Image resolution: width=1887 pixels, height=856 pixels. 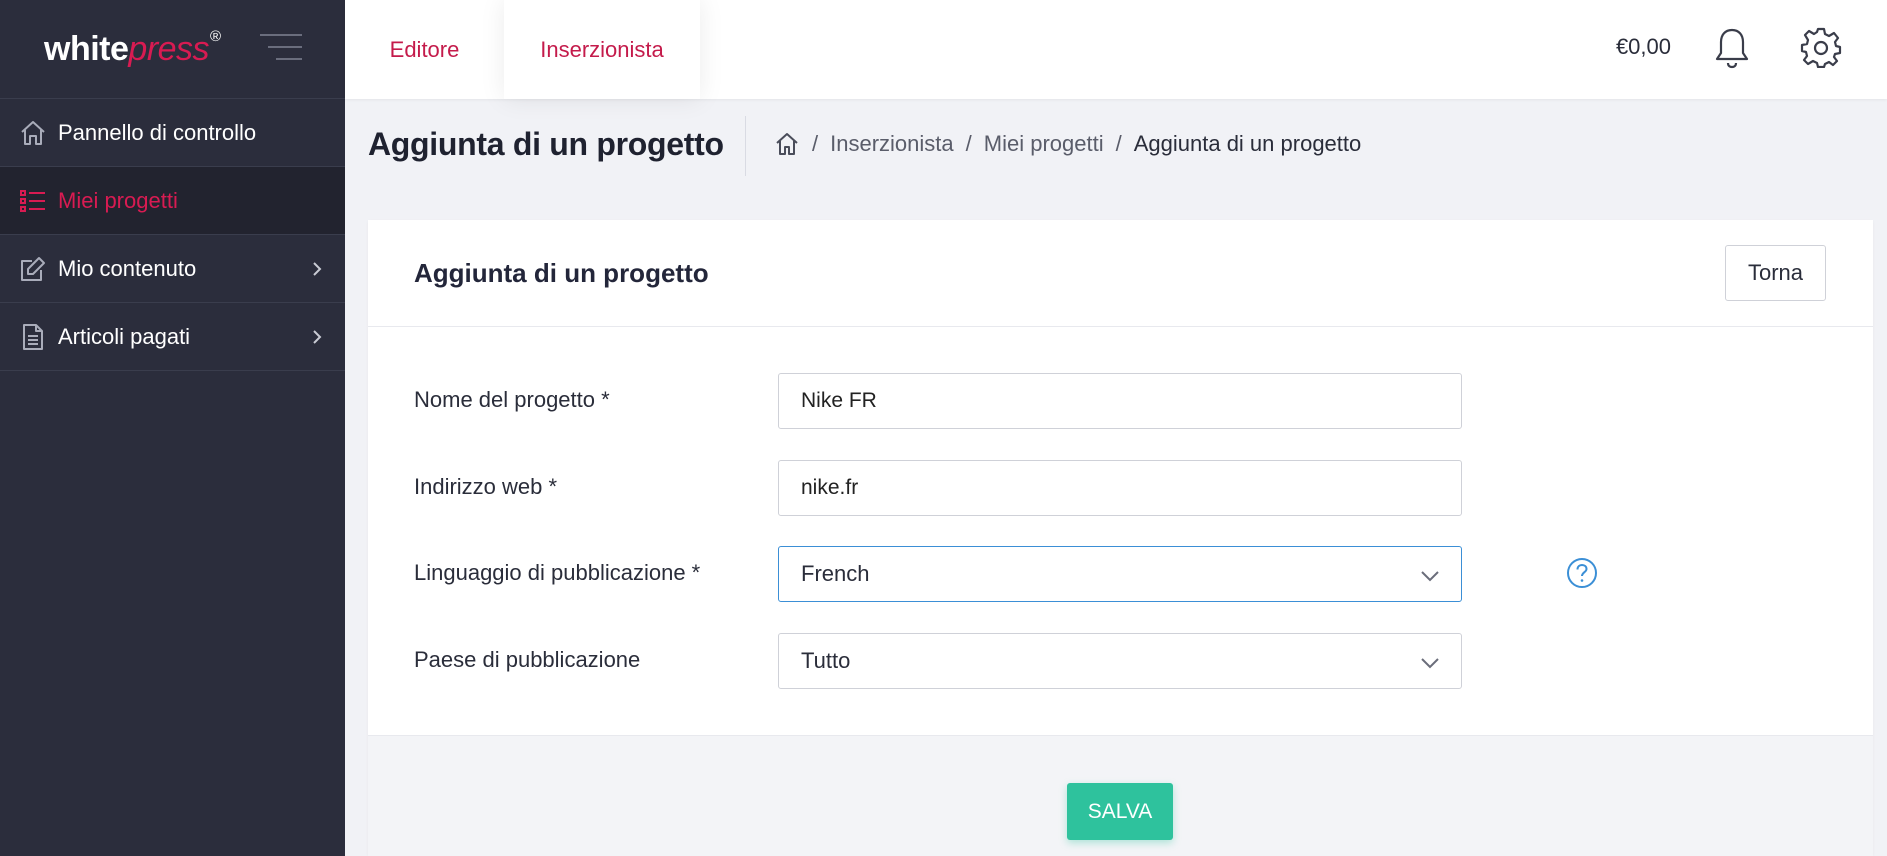 I want to click on card-title: Aggiunta di un progetto, so click(x=561, y=273).